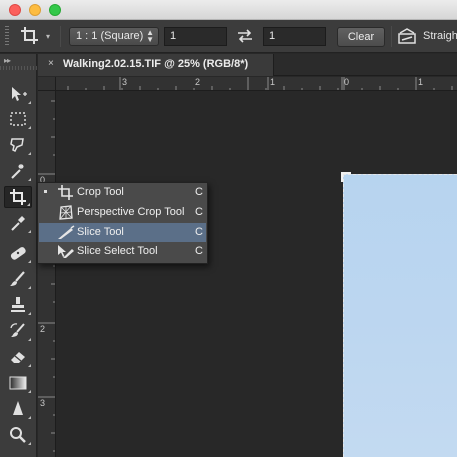 Image resolution: width=457 pixels, height=457 pixels. I want to click on ratio-height-input: 1, so click(294, 36).